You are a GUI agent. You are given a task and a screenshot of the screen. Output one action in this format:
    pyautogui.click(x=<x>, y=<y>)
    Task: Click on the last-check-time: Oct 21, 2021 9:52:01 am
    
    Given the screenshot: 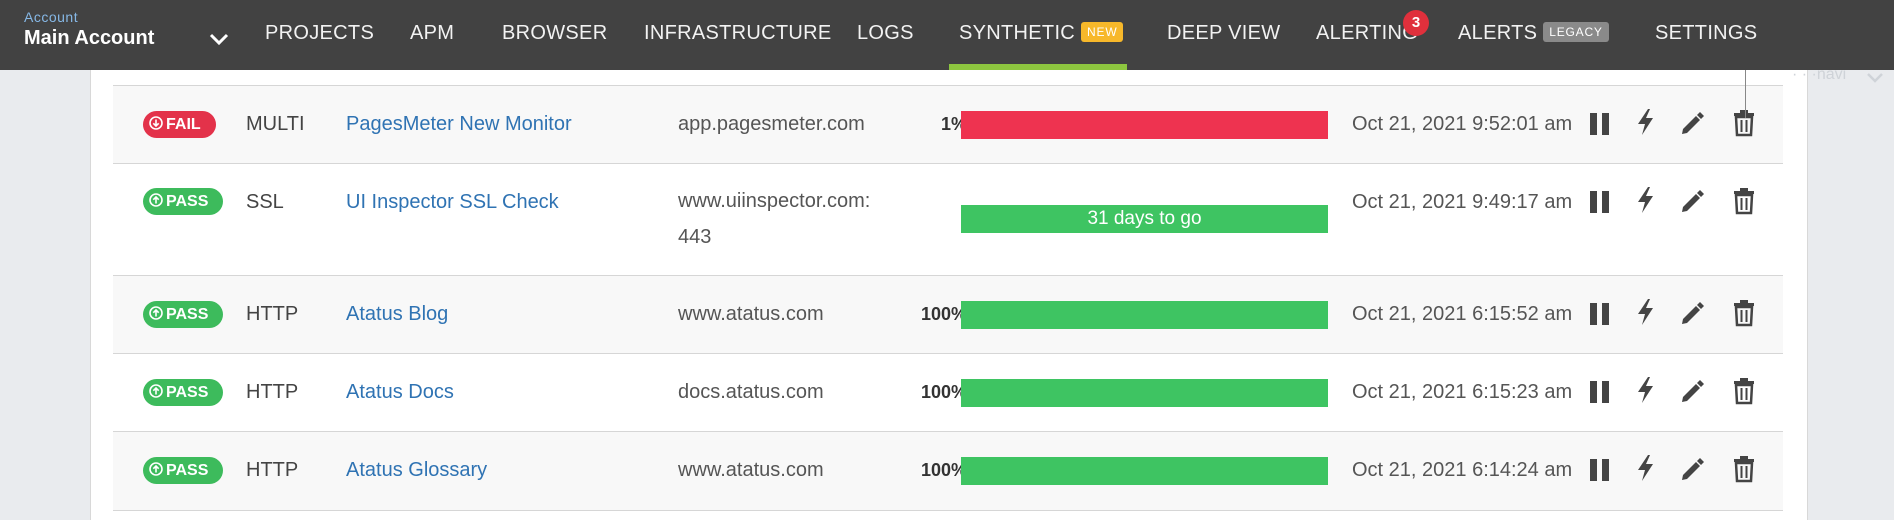 What is the action you would take?
    pyautogui.click(x=1462, y=124)
    